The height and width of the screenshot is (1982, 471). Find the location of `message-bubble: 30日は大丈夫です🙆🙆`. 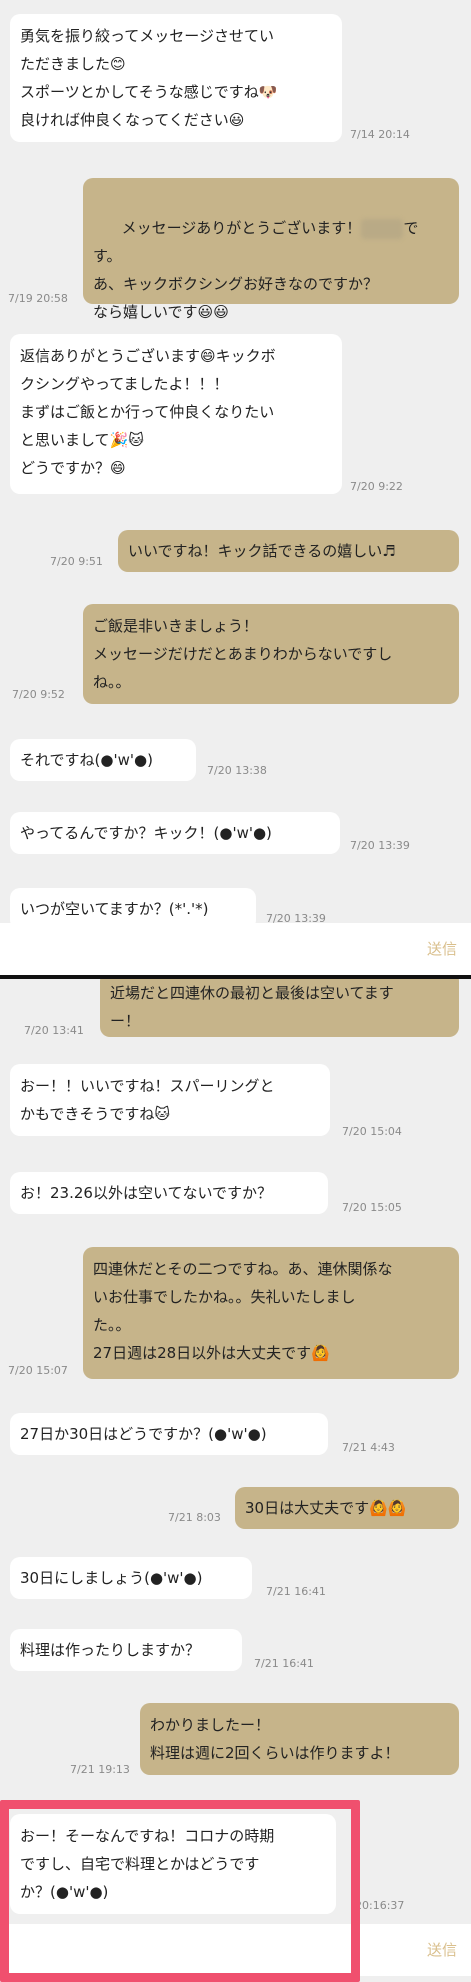

message-bubble: 30日は大丈夫です🙆🙆 is located at coordinates (347, 1508).